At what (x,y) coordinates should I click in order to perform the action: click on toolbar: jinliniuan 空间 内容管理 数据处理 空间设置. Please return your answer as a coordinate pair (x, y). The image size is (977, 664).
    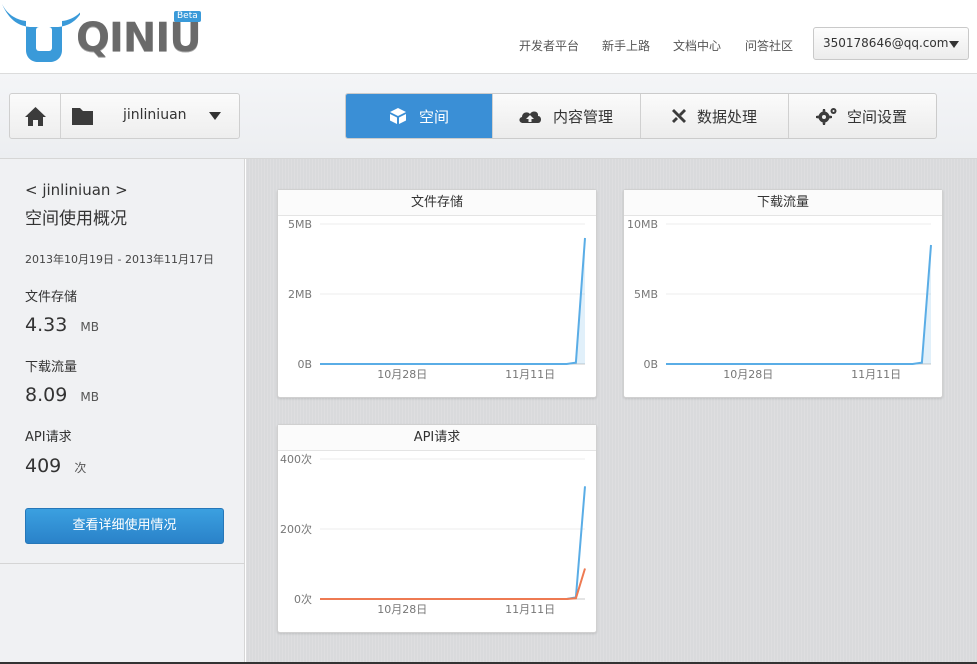
    Looking at the image, I should click on (488, 116).